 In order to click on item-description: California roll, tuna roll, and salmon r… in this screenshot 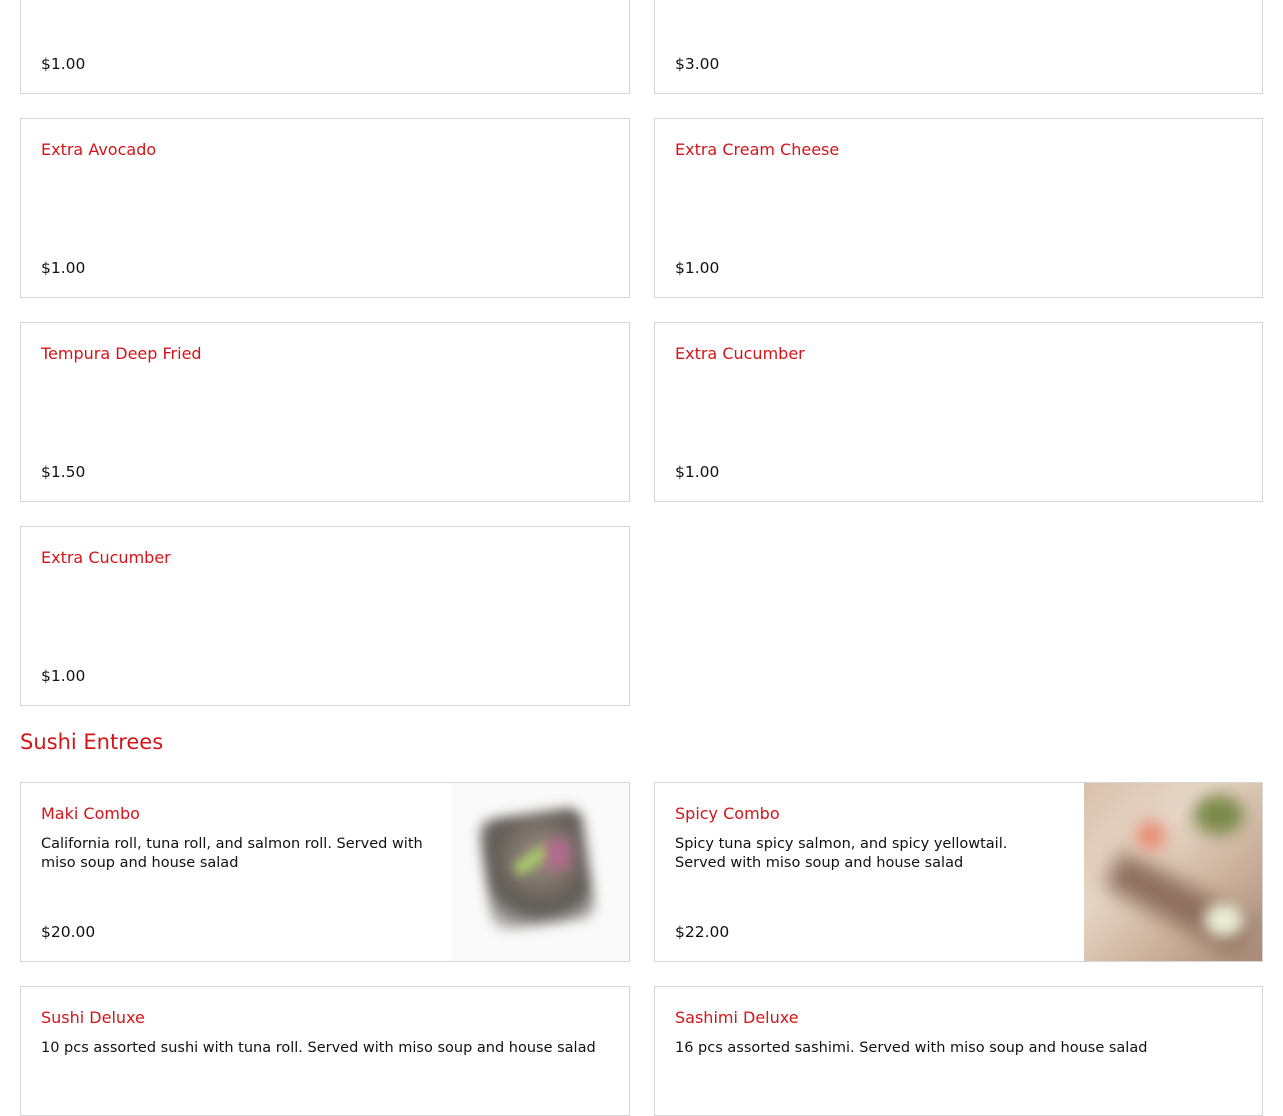, I will do `click(232, 853)`.